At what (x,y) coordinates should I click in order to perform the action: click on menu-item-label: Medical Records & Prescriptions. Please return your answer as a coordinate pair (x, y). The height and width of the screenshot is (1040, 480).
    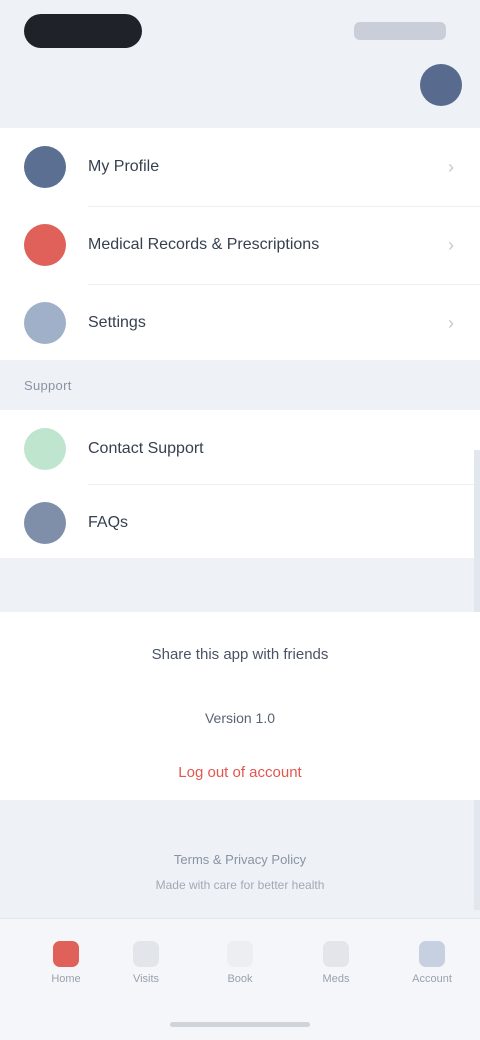
    Looking at the image, I should click on (204, 244).